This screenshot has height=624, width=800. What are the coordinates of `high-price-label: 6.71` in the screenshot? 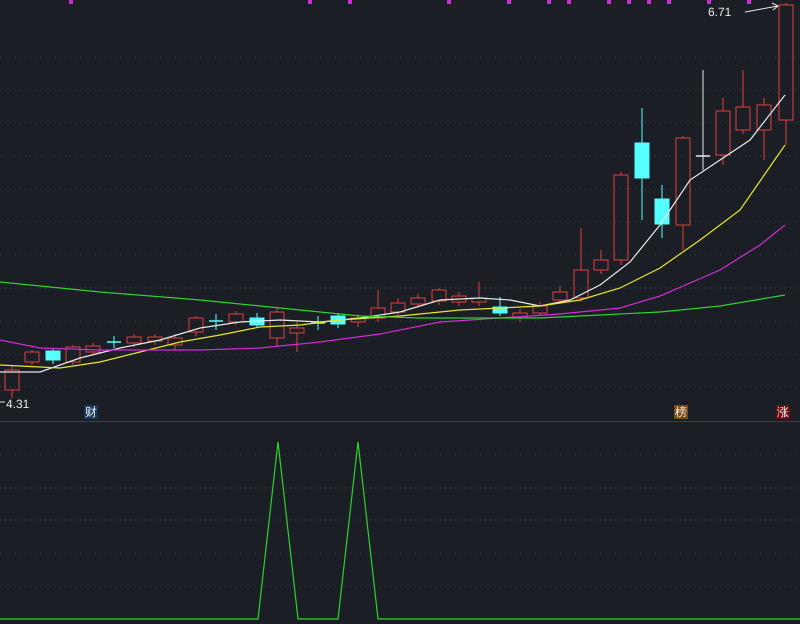 It's located at (720, 12).